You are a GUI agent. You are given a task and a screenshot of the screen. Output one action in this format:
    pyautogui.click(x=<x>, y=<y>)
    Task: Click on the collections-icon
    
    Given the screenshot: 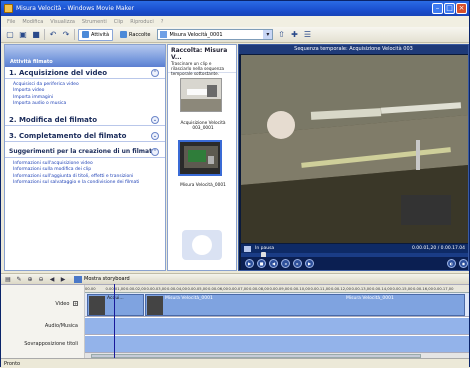 What is the action you would take?
    pyautogui.click(x=124, y=34)
    